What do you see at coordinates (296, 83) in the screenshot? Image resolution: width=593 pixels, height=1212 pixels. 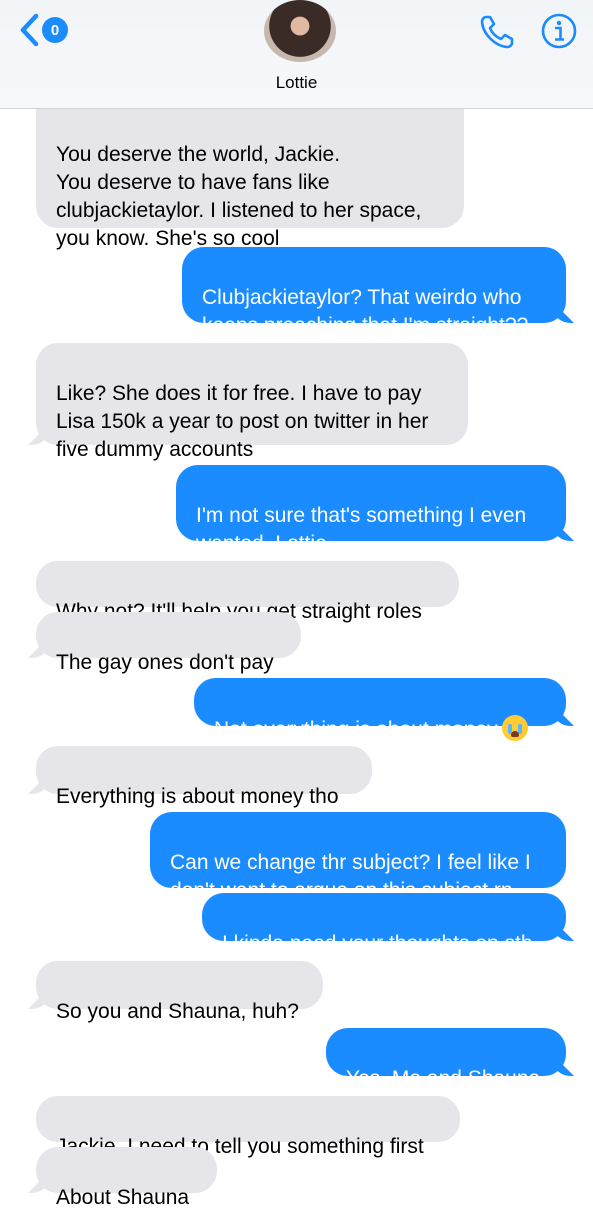 I see `contact-name: Lottie` at bounding box center [296, 83].